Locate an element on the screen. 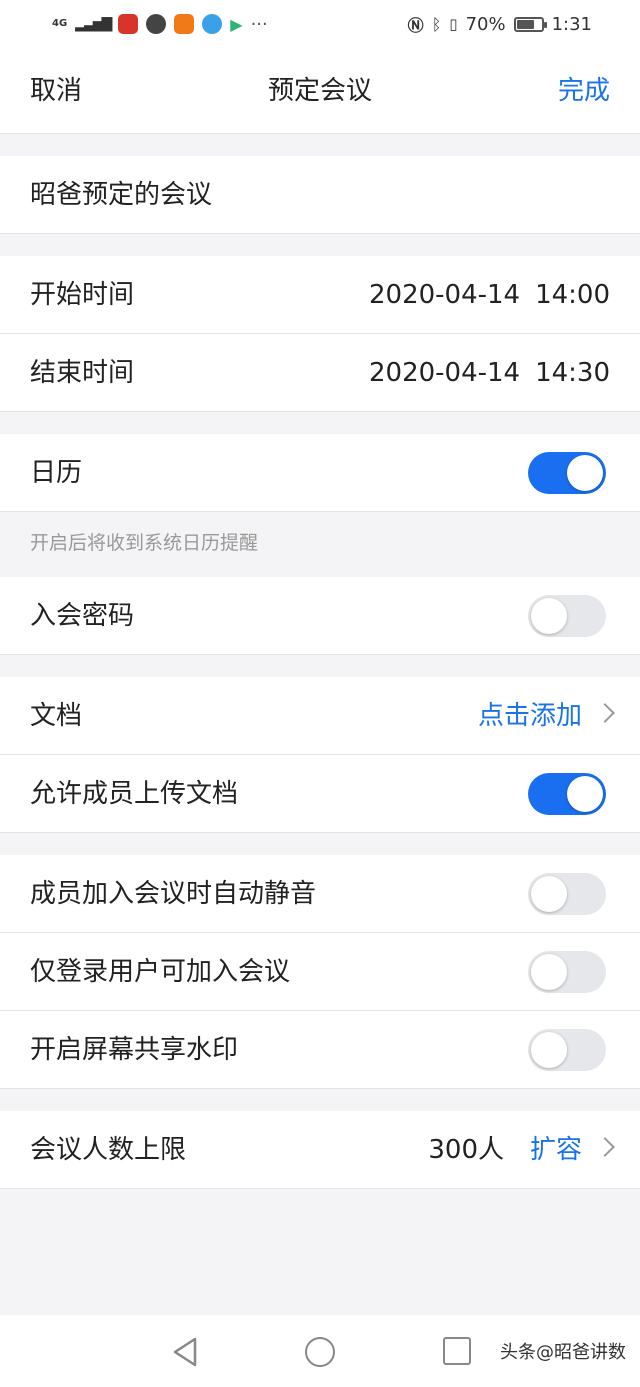  allow-upload-toggle is located at coordinates (567, 794).